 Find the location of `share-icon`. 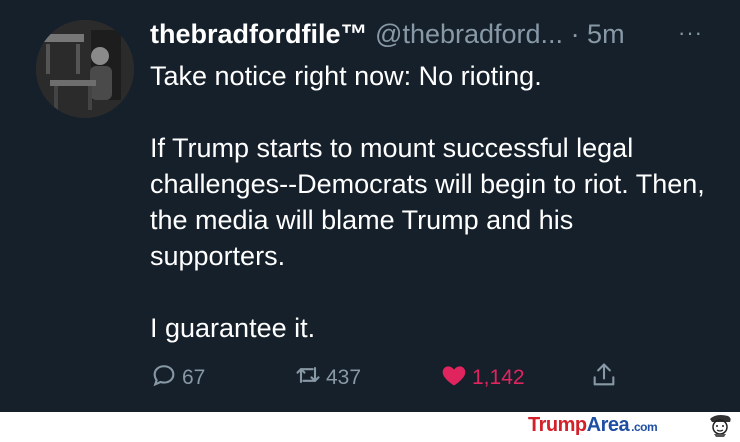

share-icon is located at coordinates (604, 378).